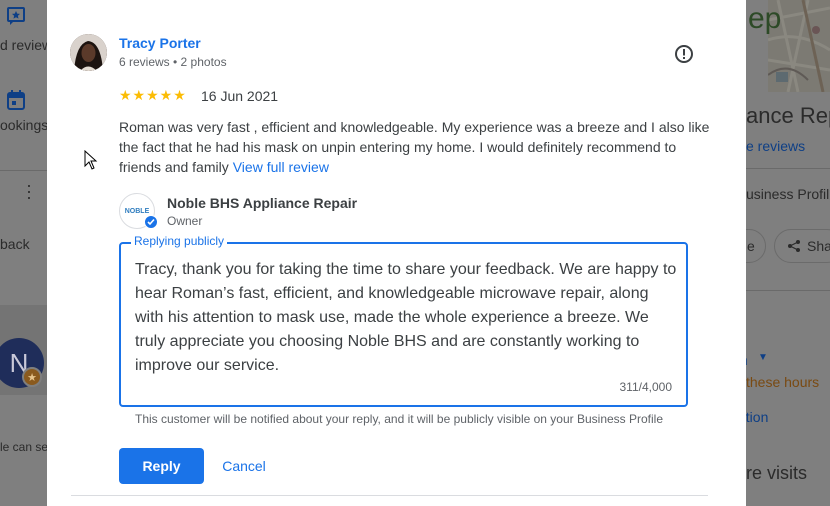 The width and height of the screenshot is (830, 506). I want to click on share-icon, so click(794, 246).